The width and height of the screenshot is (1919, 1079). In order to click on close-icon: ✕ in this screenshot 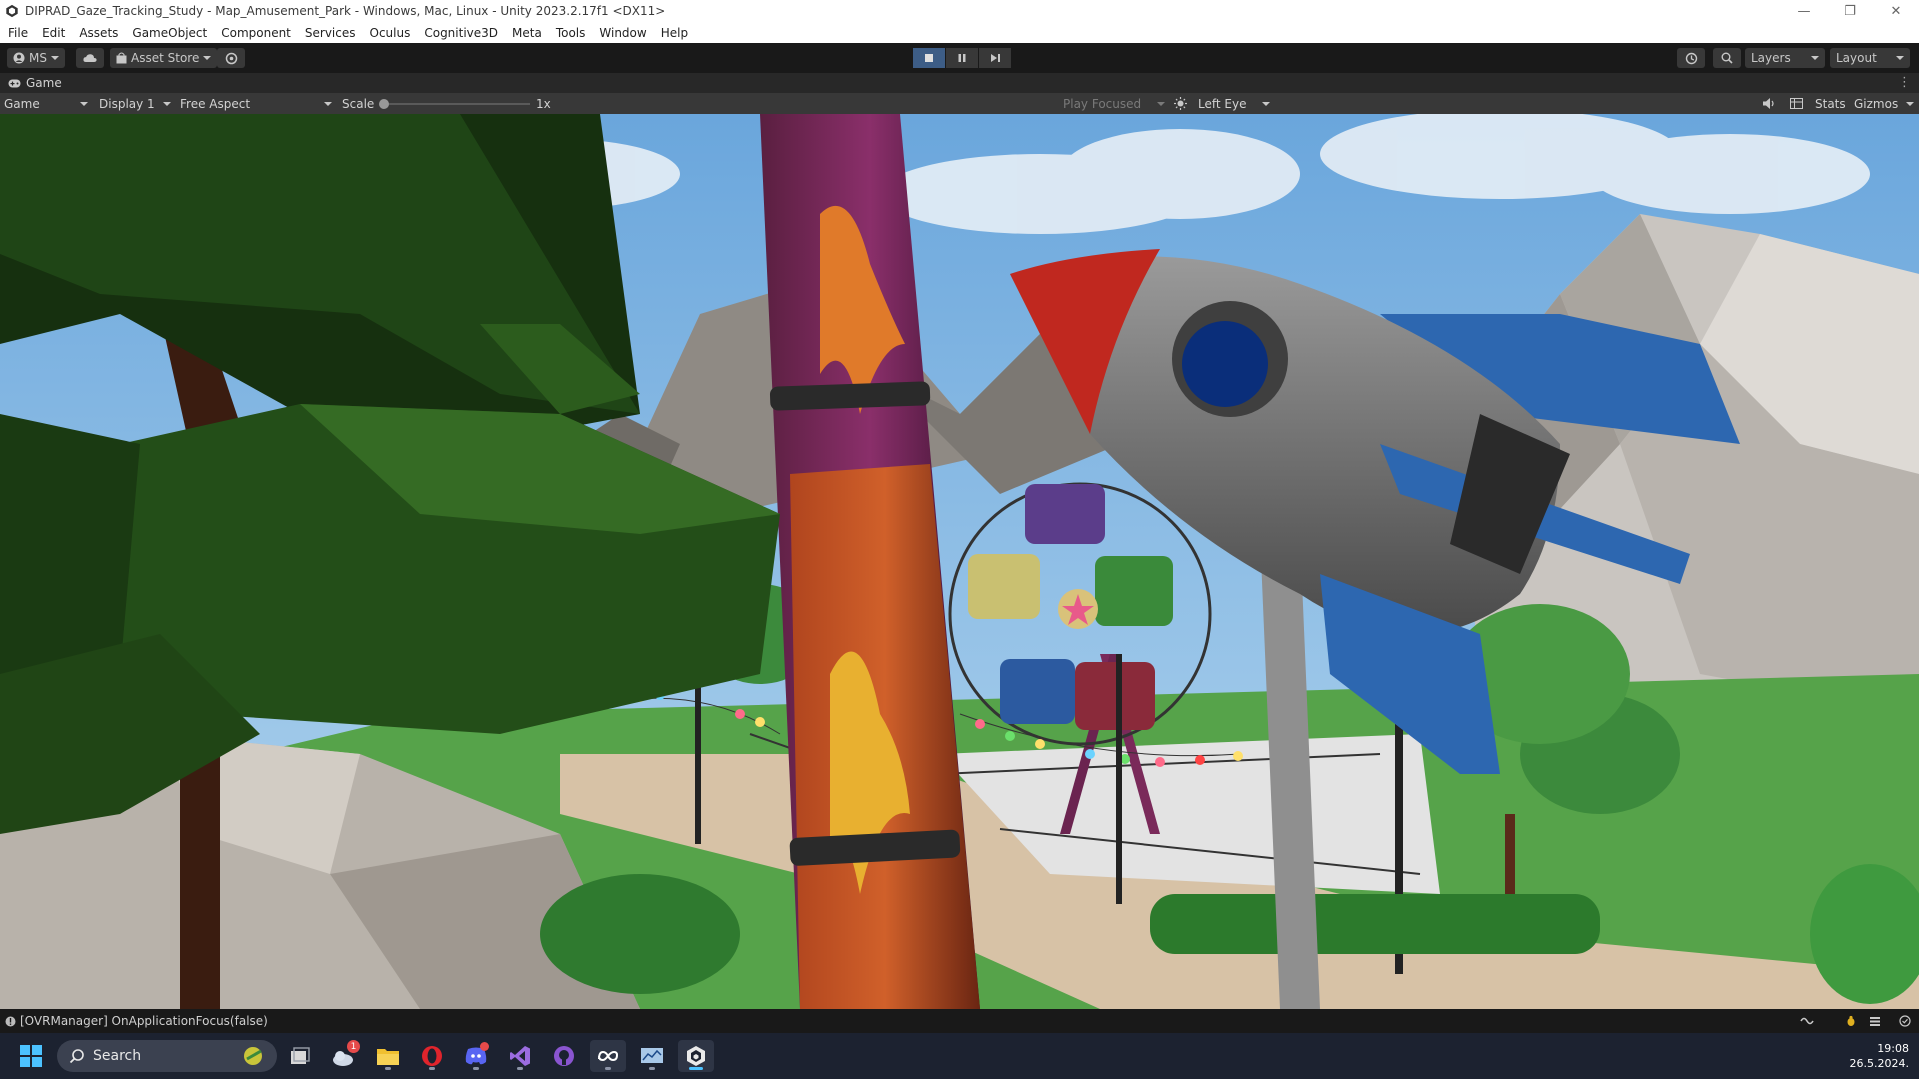, I will do `click(1896, 11)`.